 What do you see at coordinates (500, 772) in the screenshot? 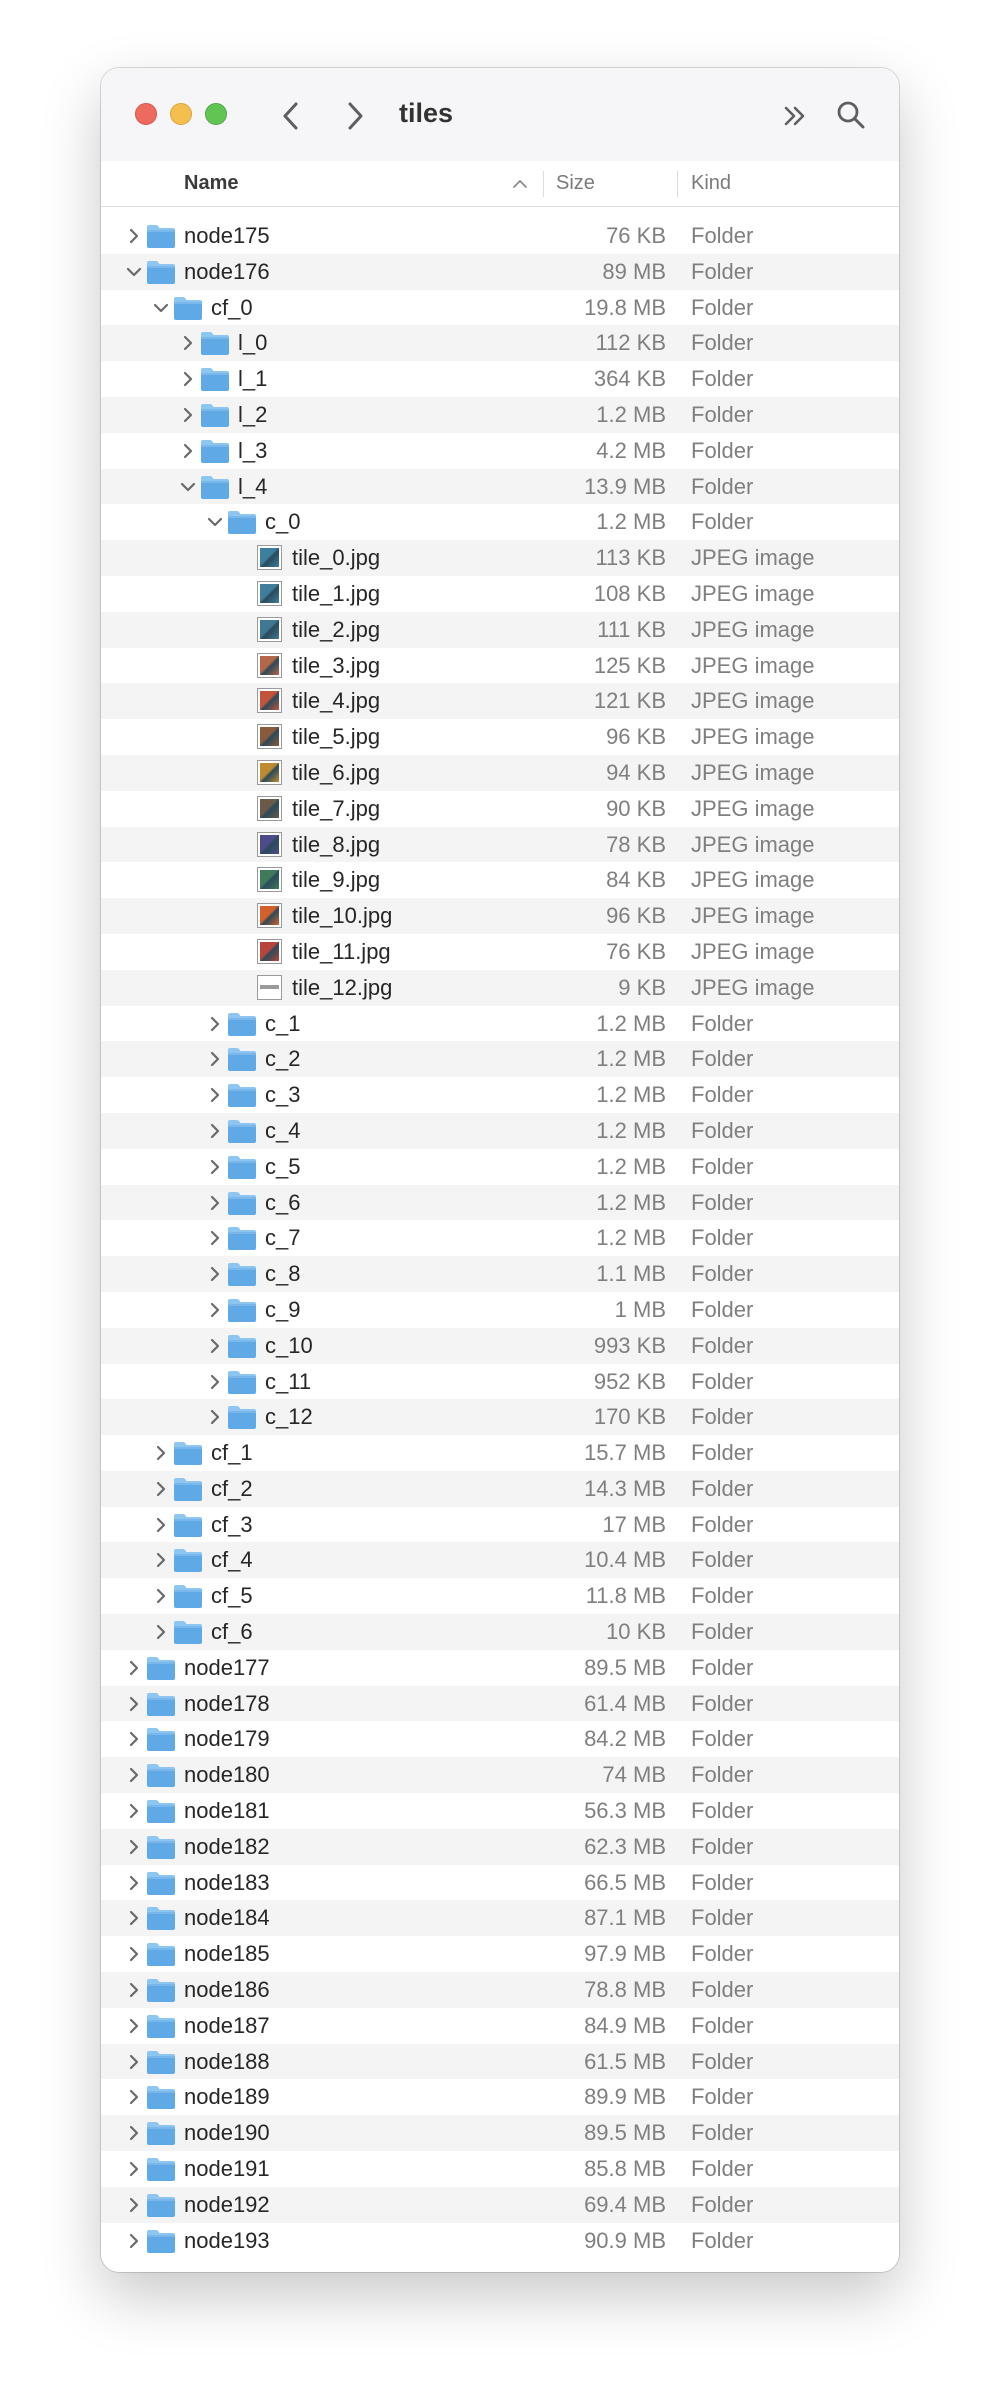
I see `file-row: tile_6.jpg 94 KB JPEG image` at bounding box center [500, 772].